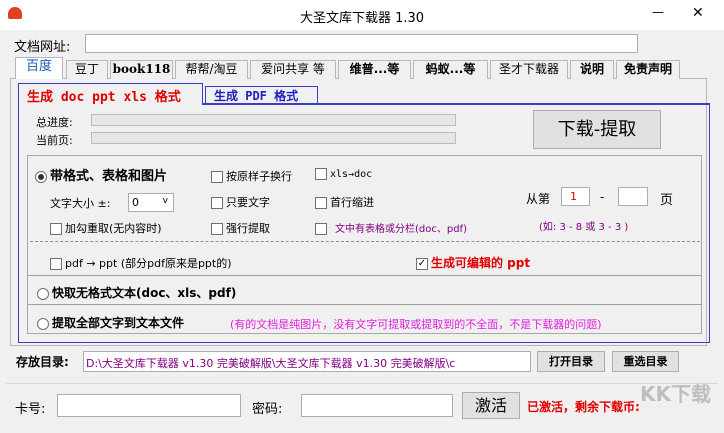  I want to click on tab-book118: book118, so click(141, 69).